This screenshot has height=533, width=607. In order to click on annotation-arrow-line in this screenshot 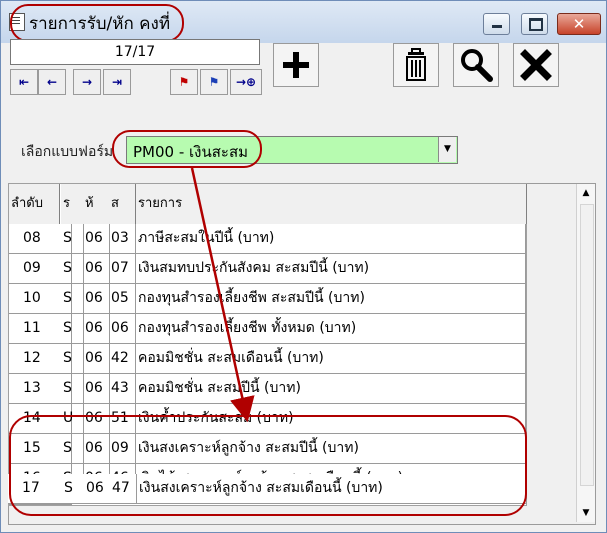, I will do `click(222, 295)`.